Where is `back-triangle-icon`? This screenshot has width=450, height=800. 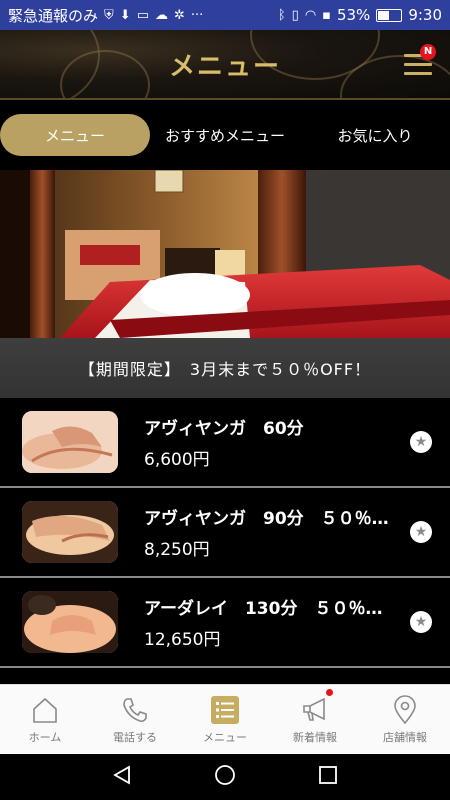
back-triangle-icon is located at coordinates (121, 775).